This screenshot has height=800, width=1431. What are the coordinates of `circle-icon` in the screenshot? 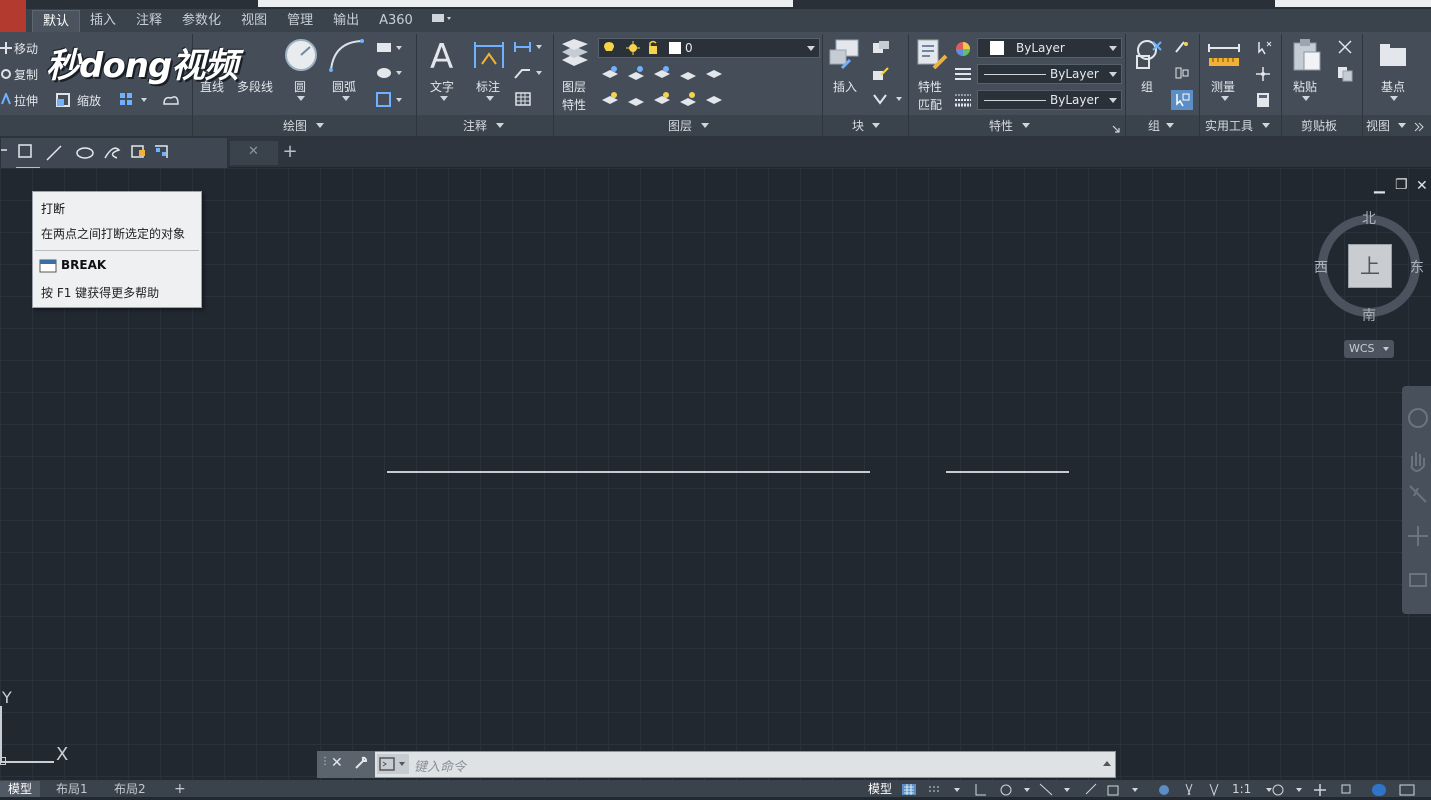 It's located at (301, 56).